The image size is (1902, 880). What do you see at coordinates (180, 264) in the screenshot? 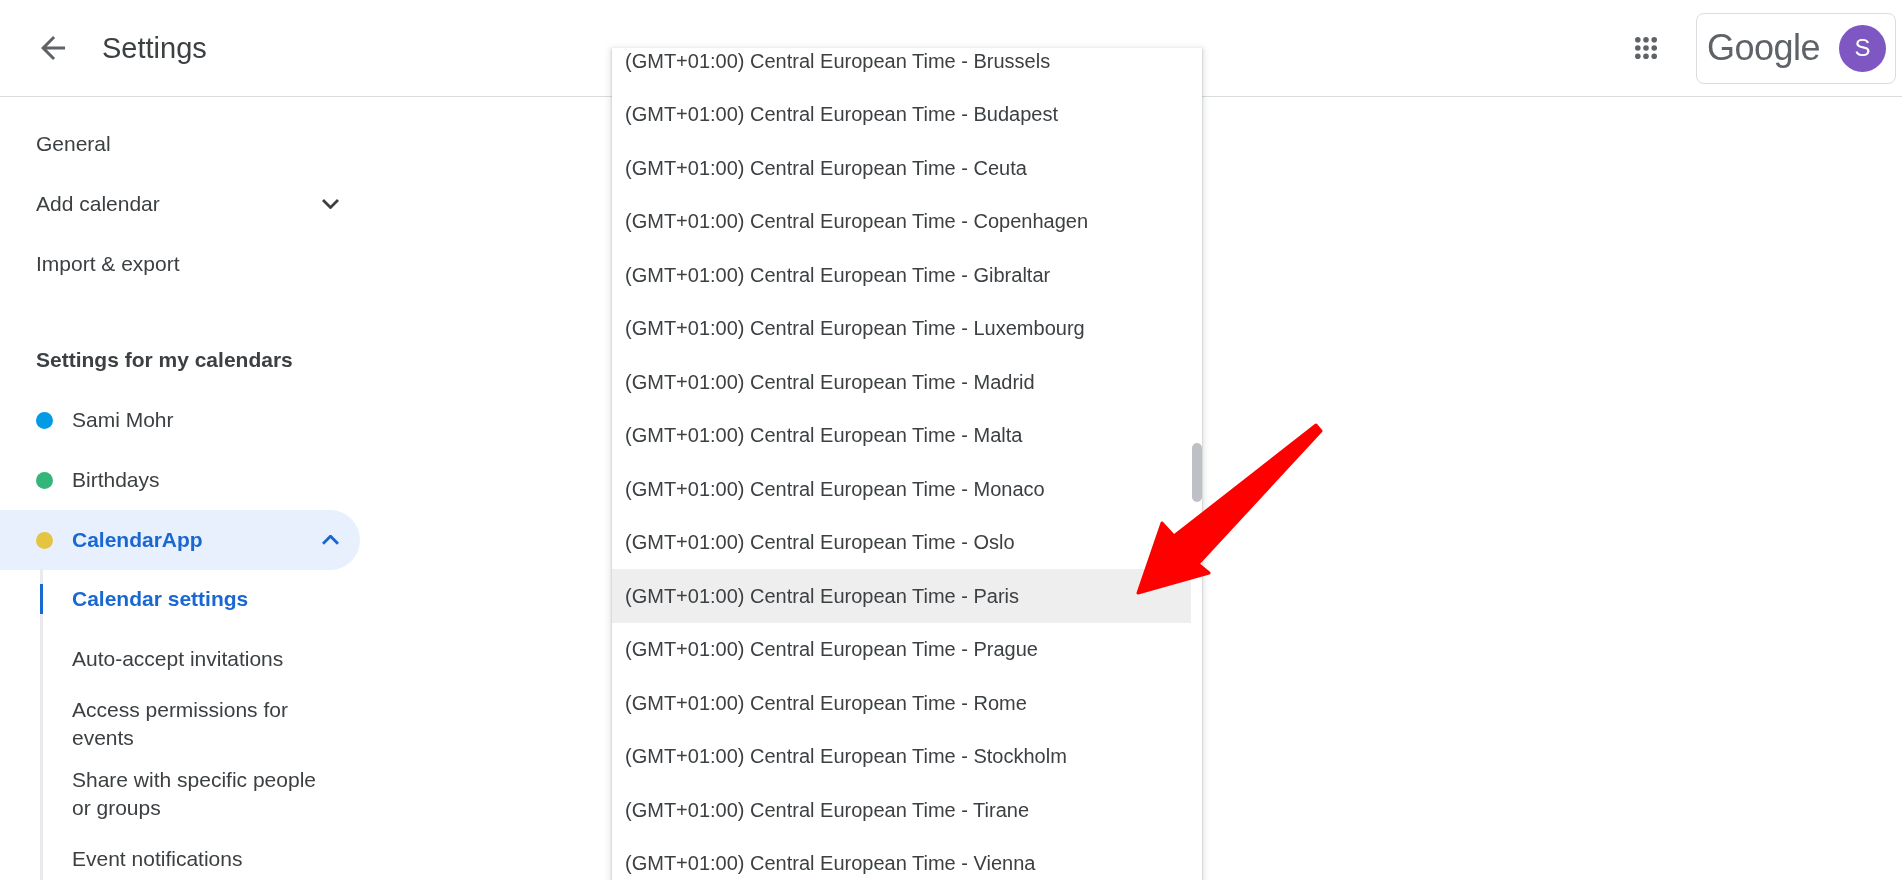
I see `sidebar-item: Import & export` at bounding box center [180, 264].